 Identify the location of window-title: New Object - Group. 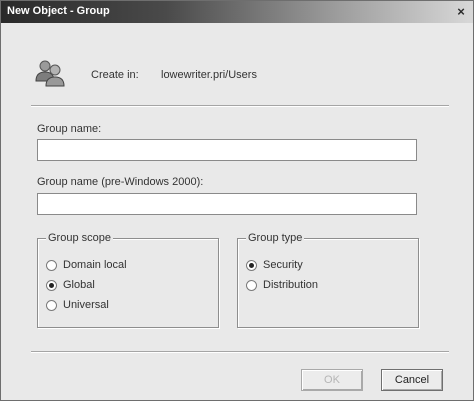
(58, 11).